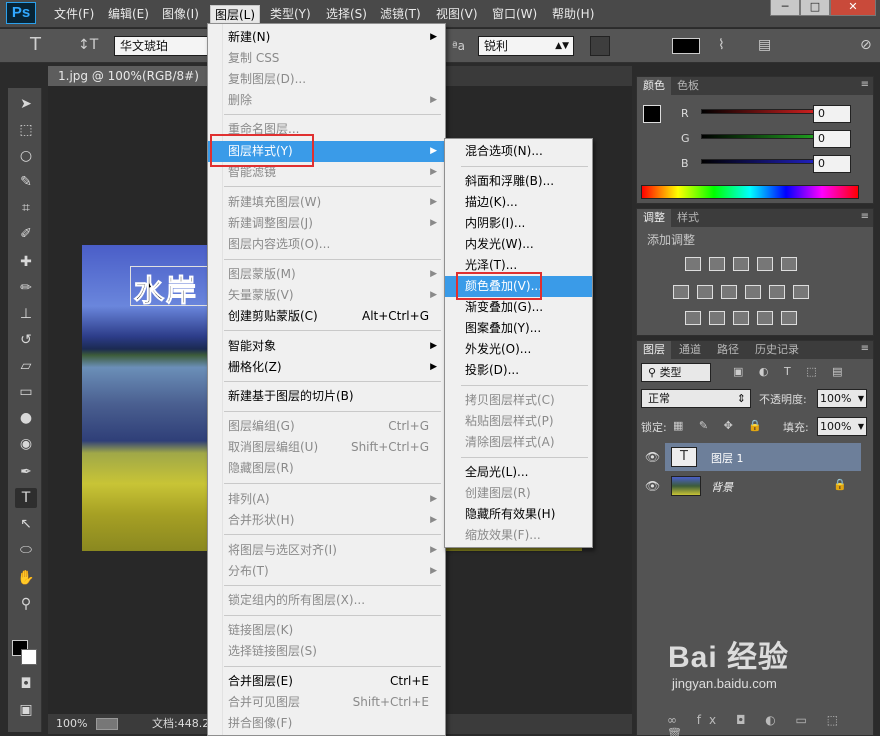  Describe the element at coordinates (648, 46) in the screenshot. I see `align-right-button` at that location.